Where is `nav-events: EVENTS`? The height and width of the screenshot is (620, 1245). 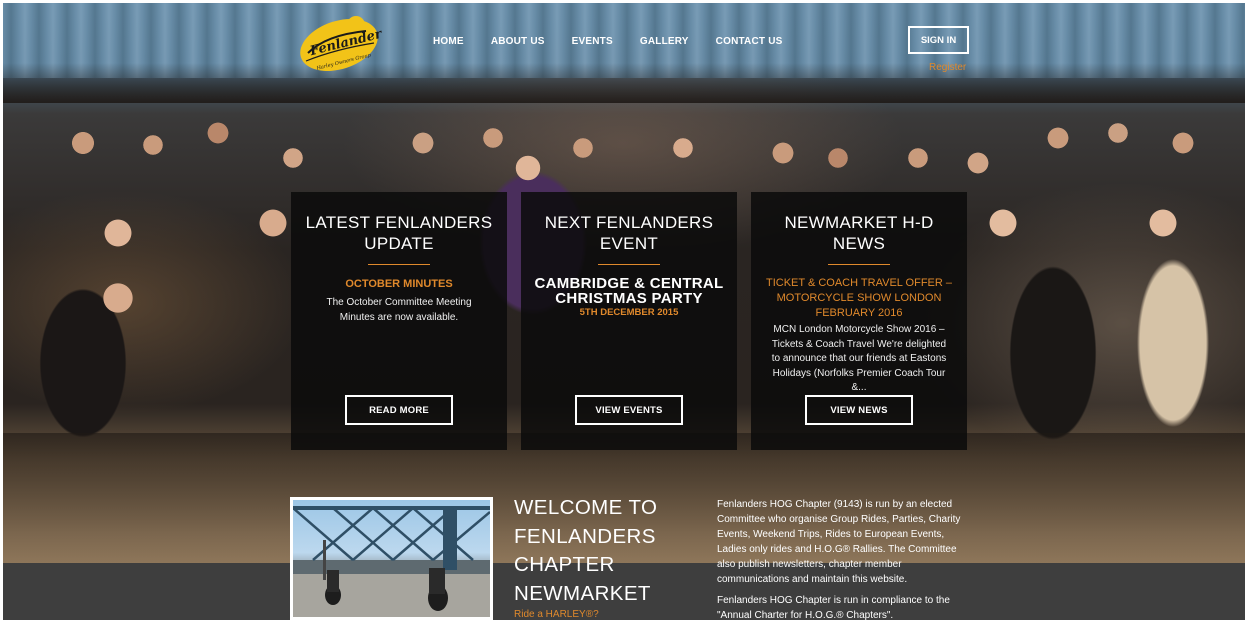
nav-events: EVENTS is located at coordinates (592, 41).